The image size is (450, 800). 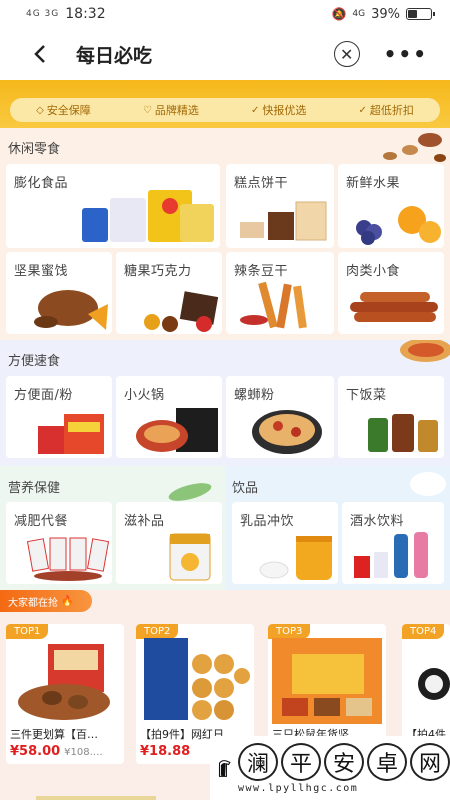 I want to click on noodle-bowl-decoration-icon, so click(x=425, y=351).